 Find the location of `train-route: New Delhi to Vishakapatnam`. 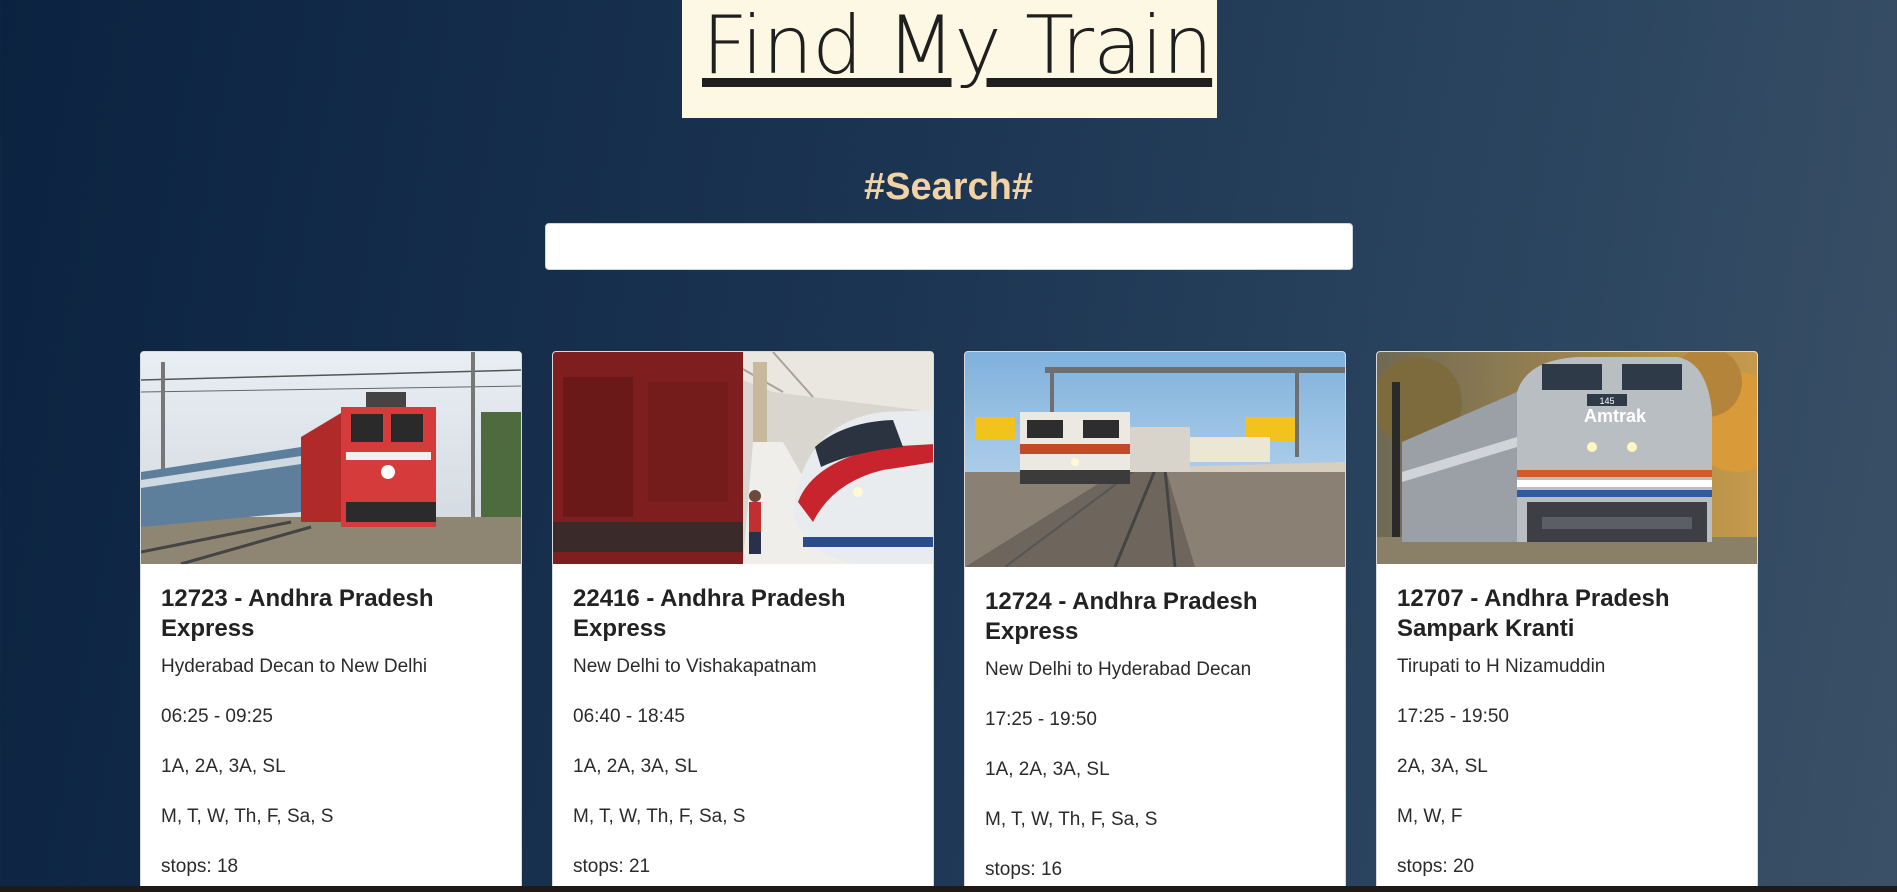

train-route: New Delhi to Vishakapatnam is located at coordinates (695, 666).